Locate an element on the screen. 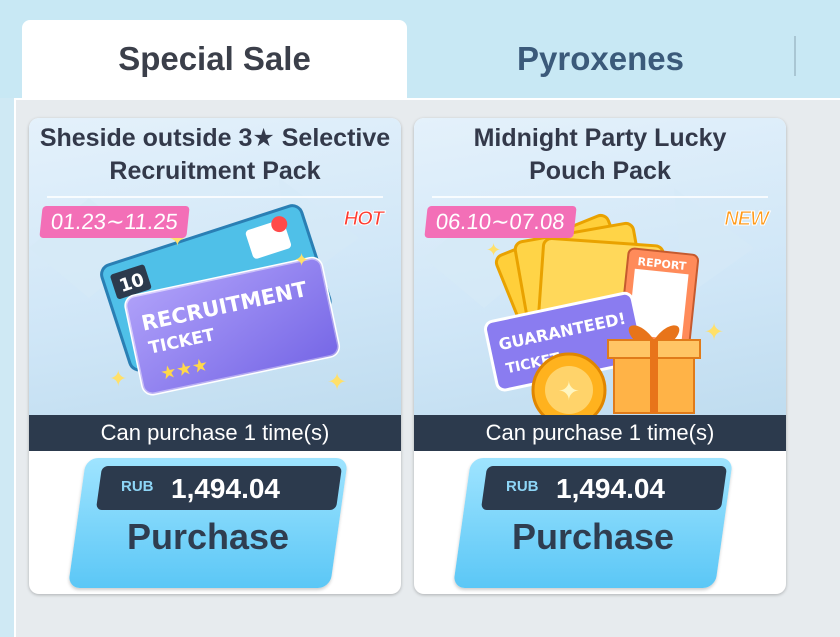  sale-date-badge: 06.10∼07.08 is located at coordinates (500, 222).